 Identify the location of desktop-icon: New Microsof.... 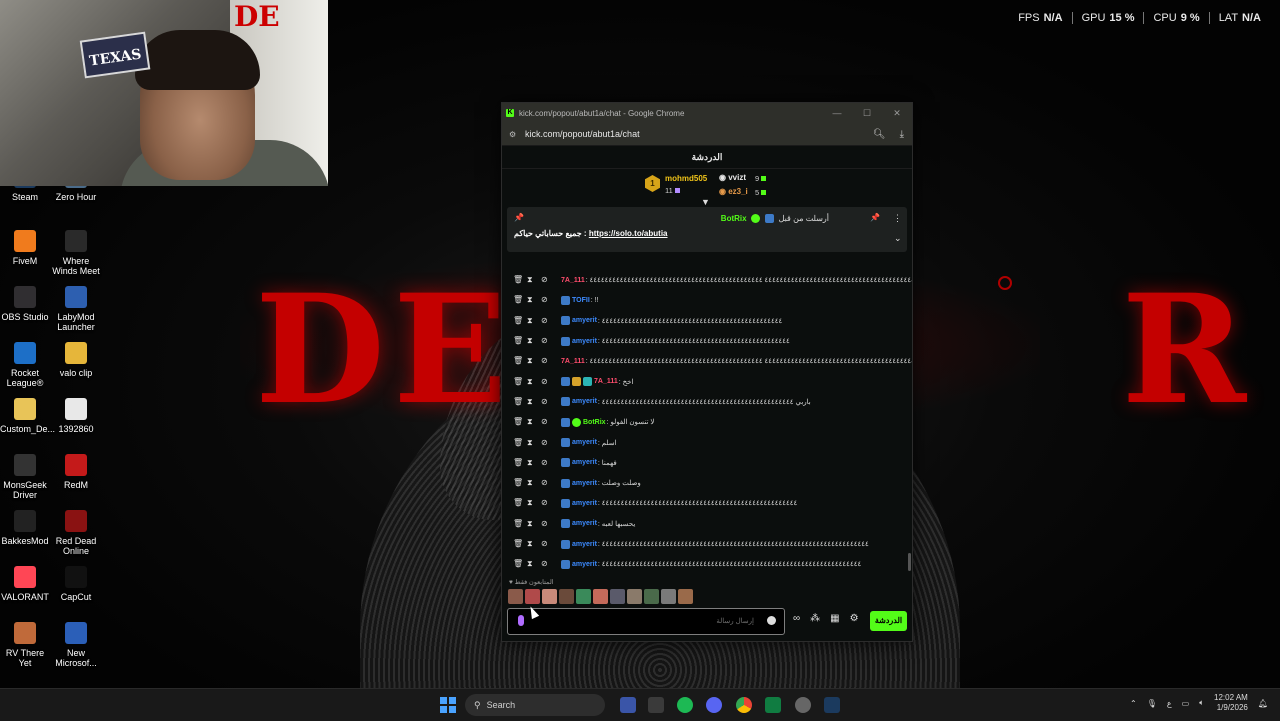
(76, 645).